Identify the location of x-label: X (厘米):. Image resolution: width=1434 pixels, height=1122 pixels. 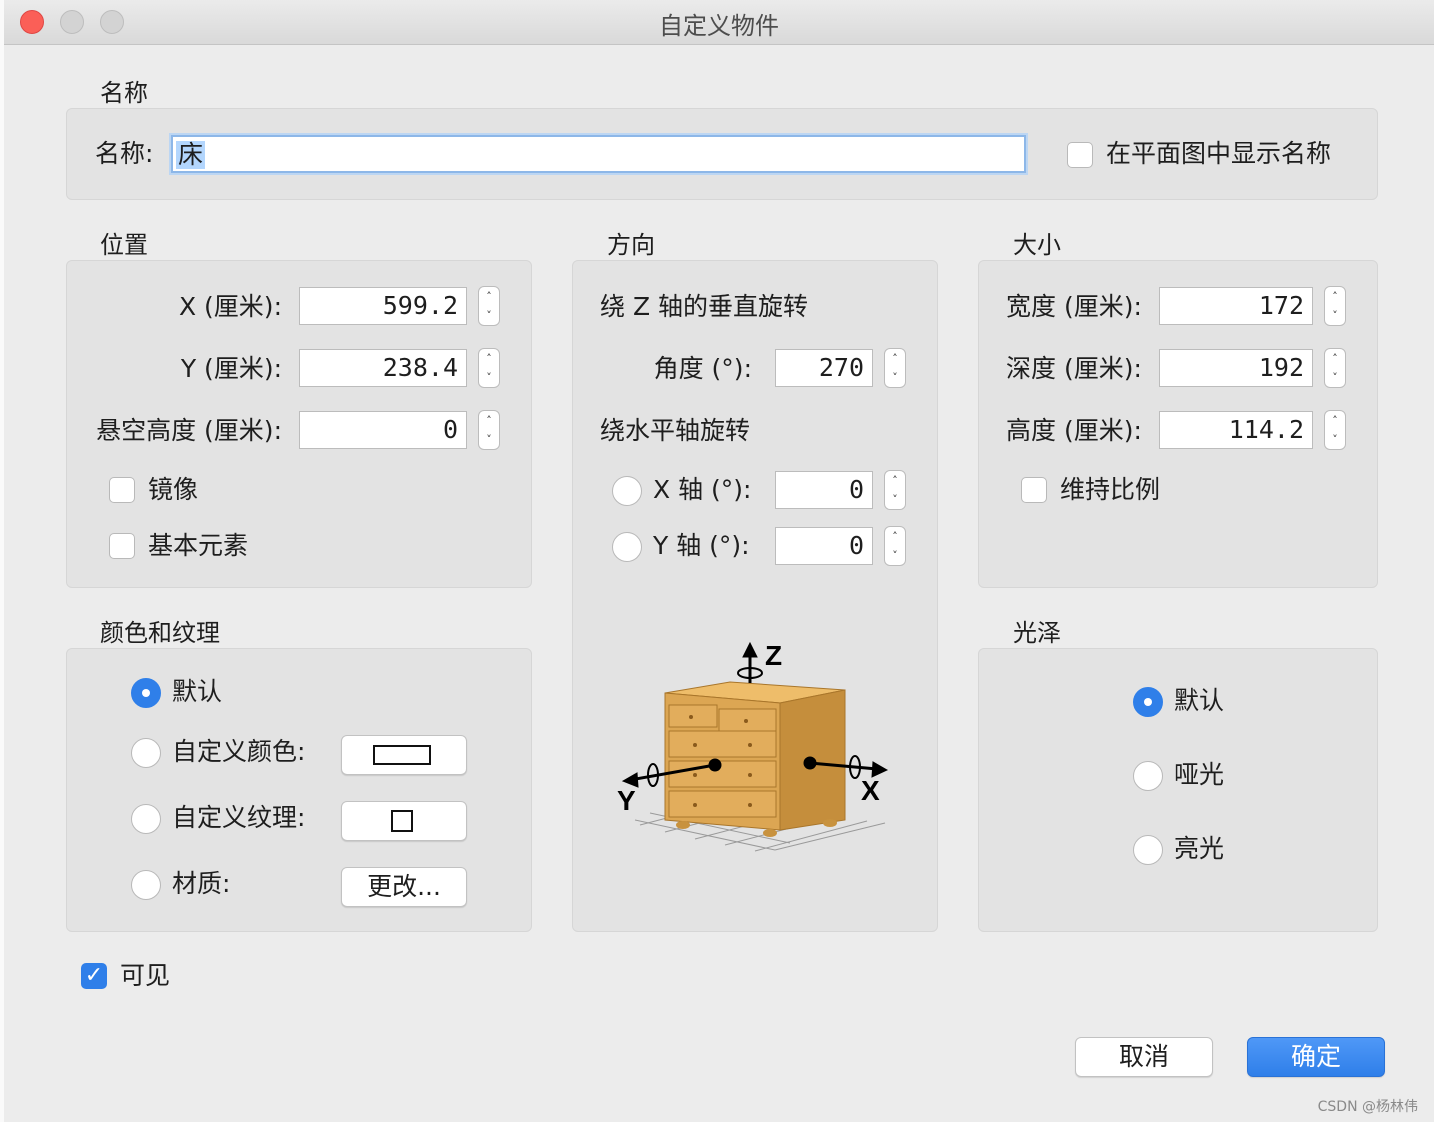
(230, 306).